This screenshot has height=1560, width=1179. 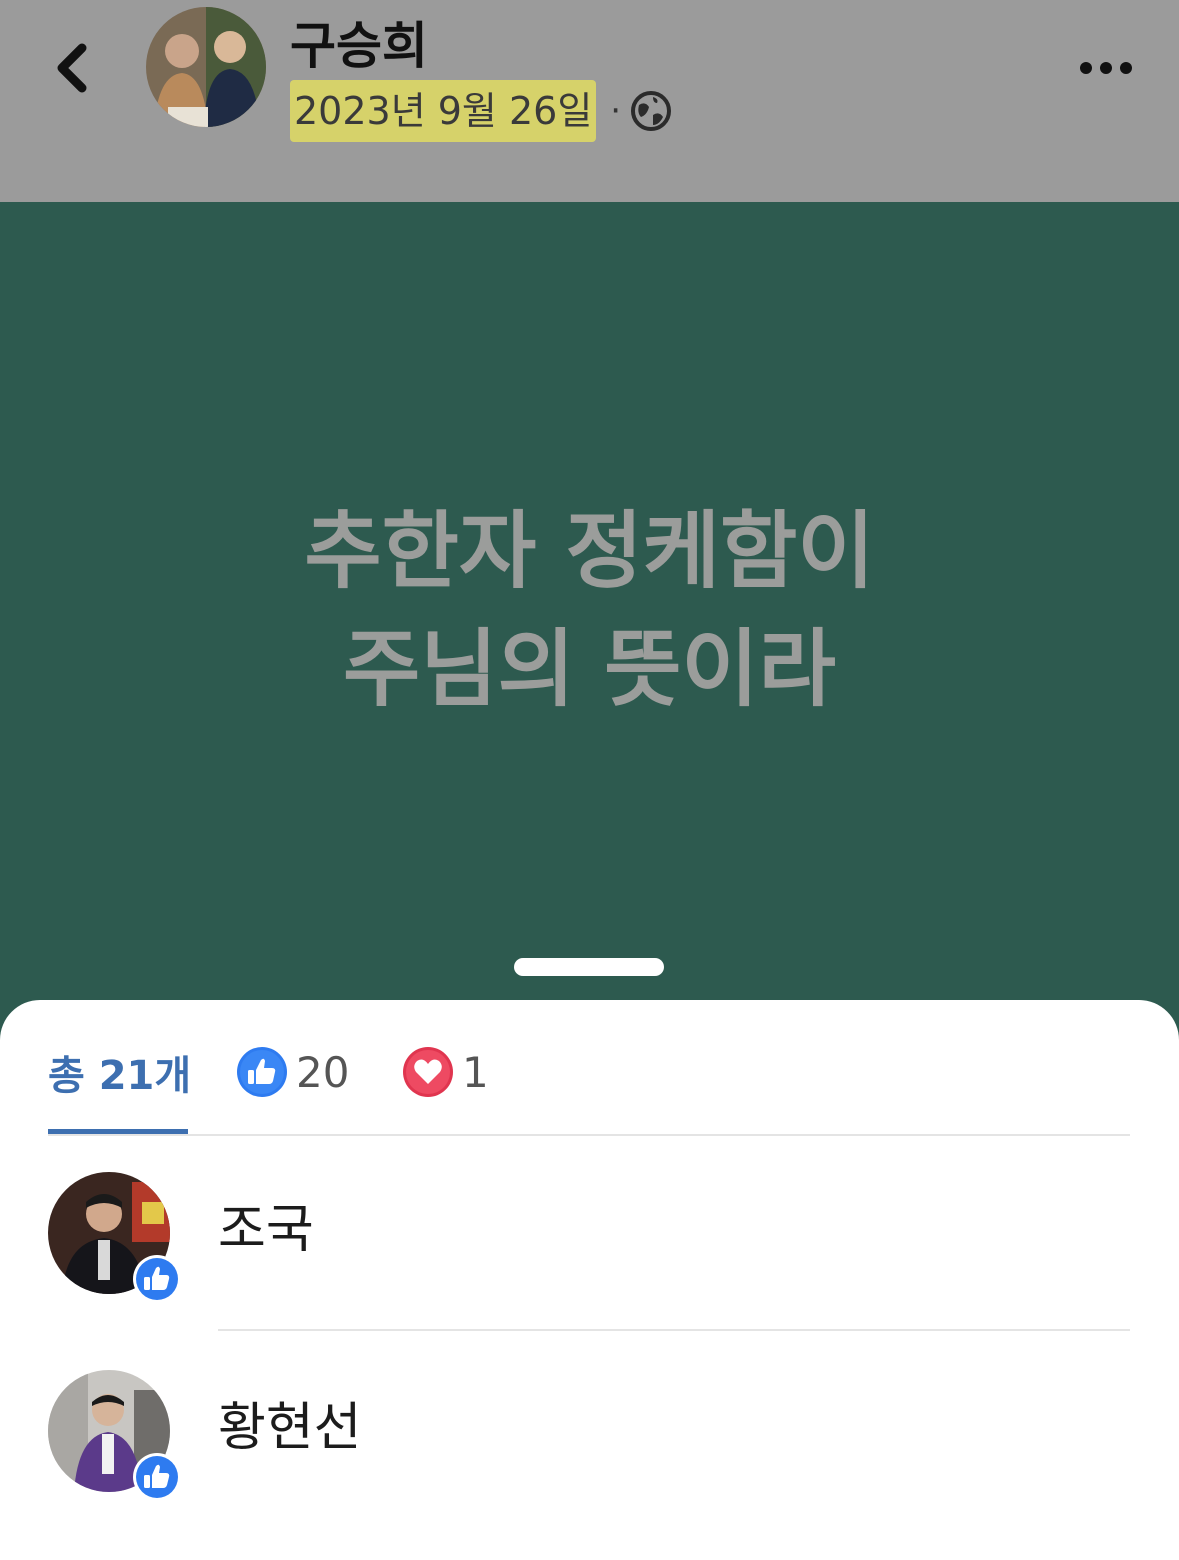 I want to click on author-avatar-photo, so click(x=206, y=67).